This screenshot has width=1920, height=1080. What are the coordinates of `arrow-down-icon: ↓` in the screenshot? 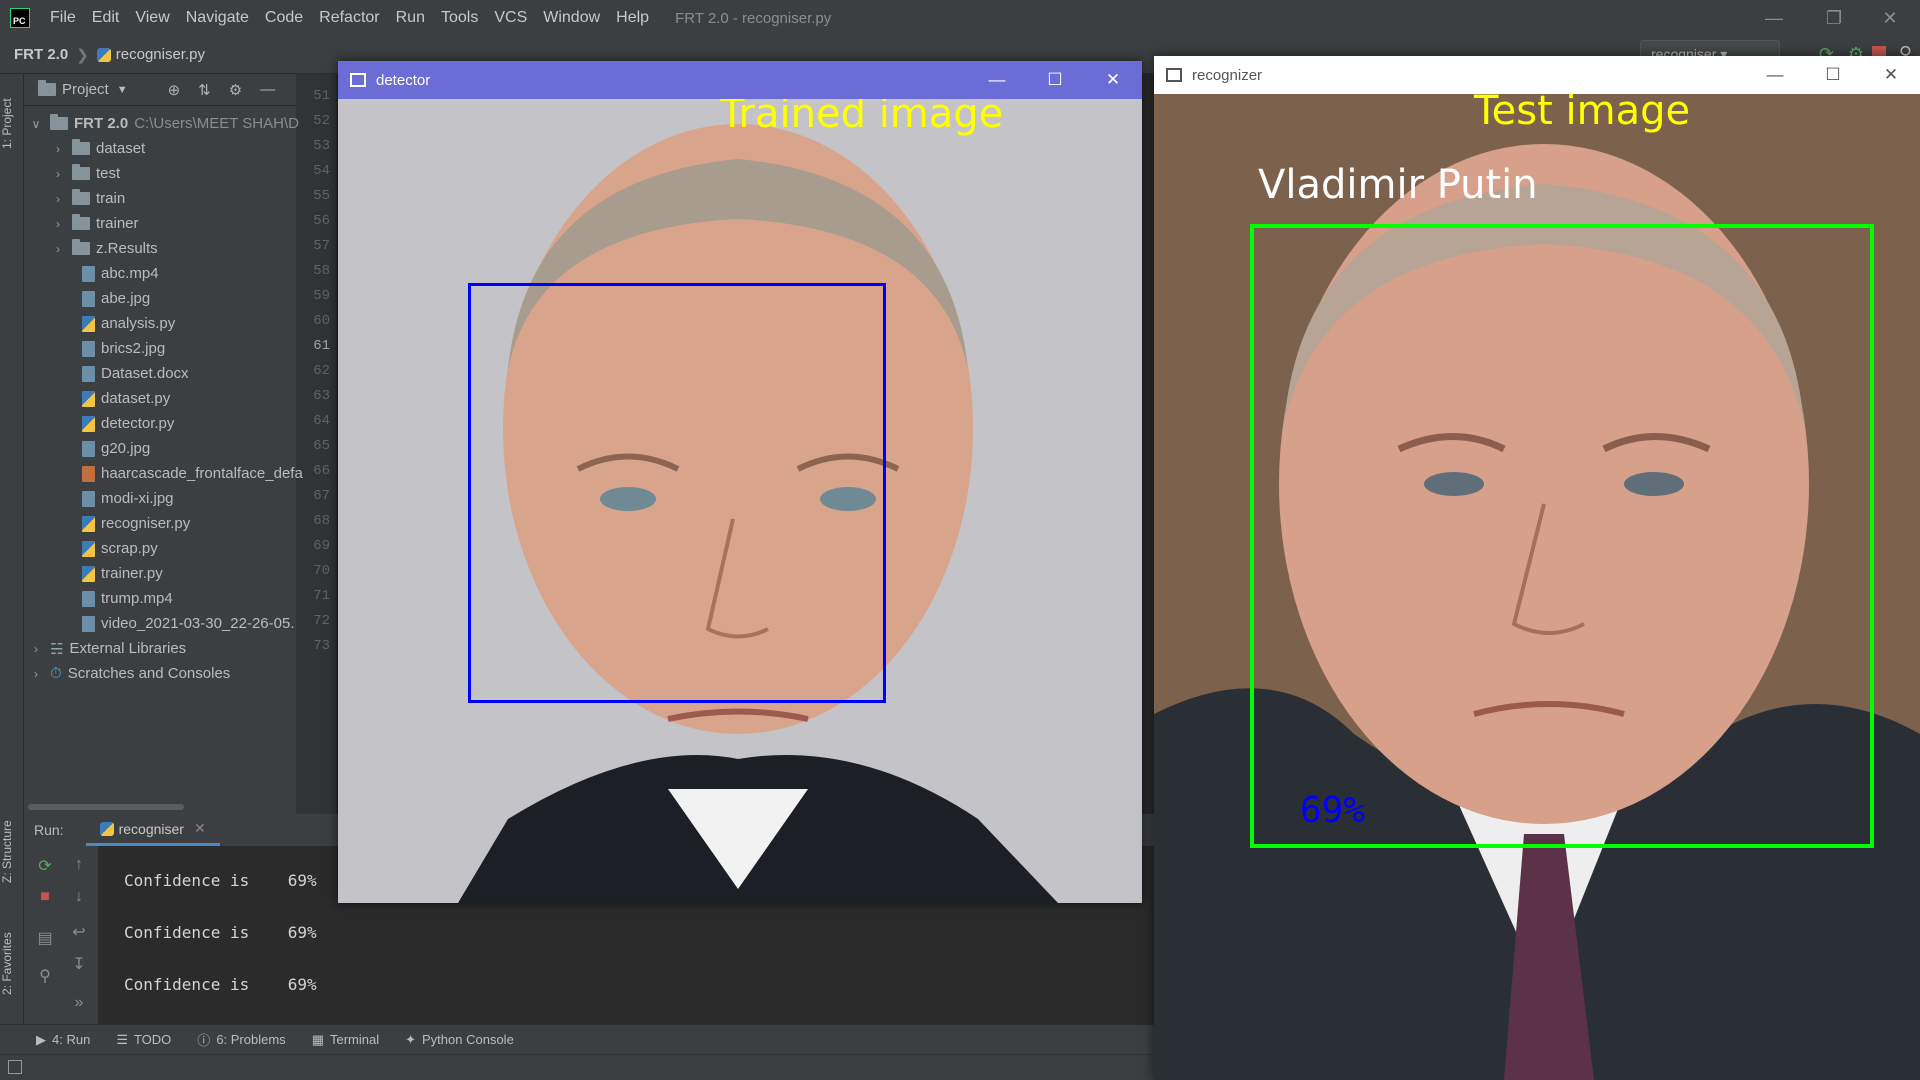 It's located at (79, 899).